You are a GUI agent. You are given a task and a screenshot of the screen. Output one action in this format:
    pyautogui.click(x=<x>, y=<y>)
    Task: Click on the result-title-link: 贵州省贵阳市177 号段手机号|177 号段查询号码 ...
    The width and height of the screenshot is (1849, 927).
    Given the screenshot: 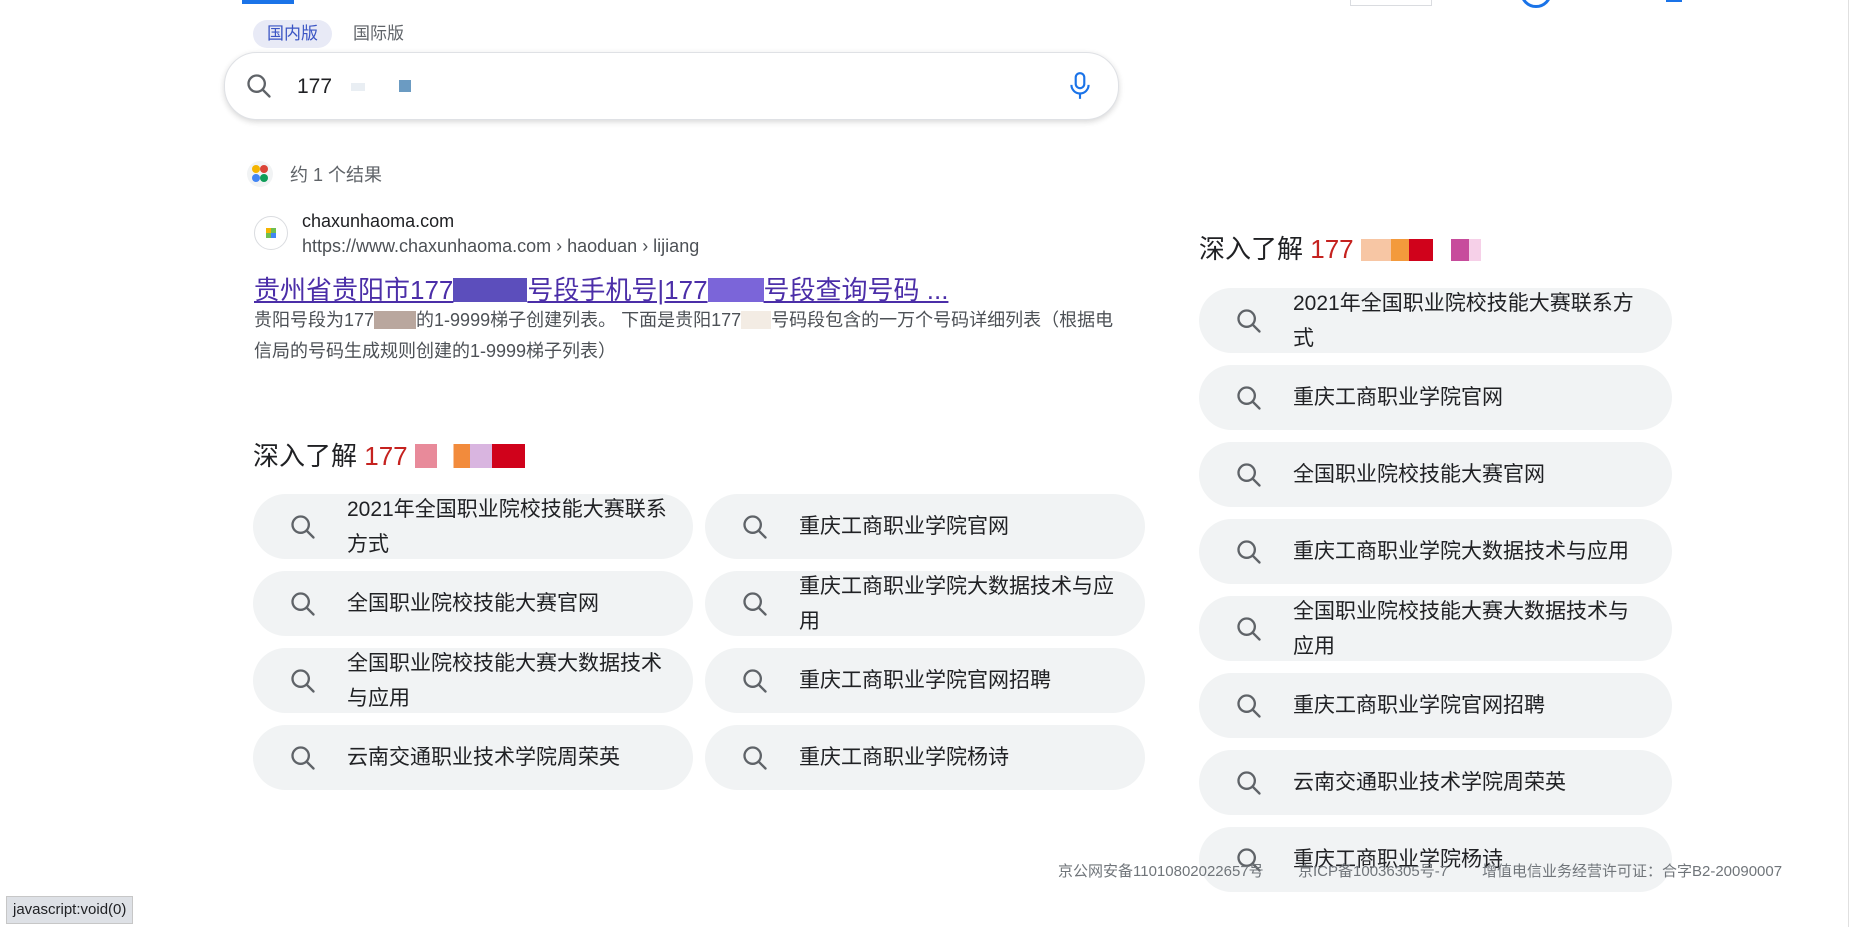 What is the action you would take?
    pyautogui.click(x=601, y=288)
    